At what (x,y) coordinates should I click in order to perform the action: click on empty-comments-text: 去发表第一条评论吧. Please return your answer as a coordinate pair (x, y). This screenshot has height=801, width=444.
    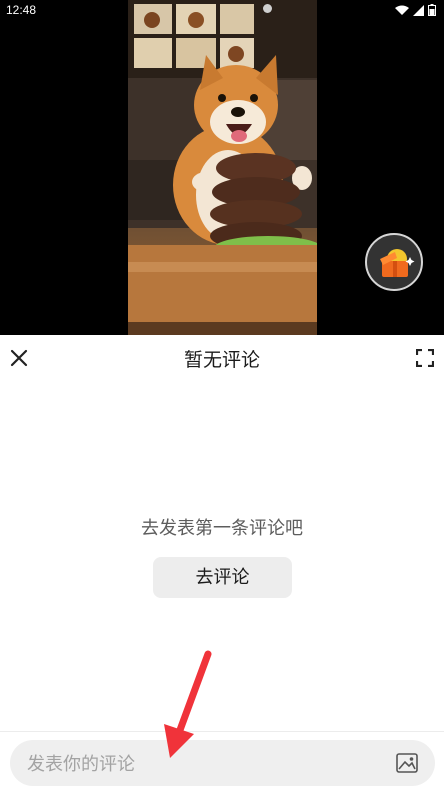
    Looking at the image, I should click on (222, 528).